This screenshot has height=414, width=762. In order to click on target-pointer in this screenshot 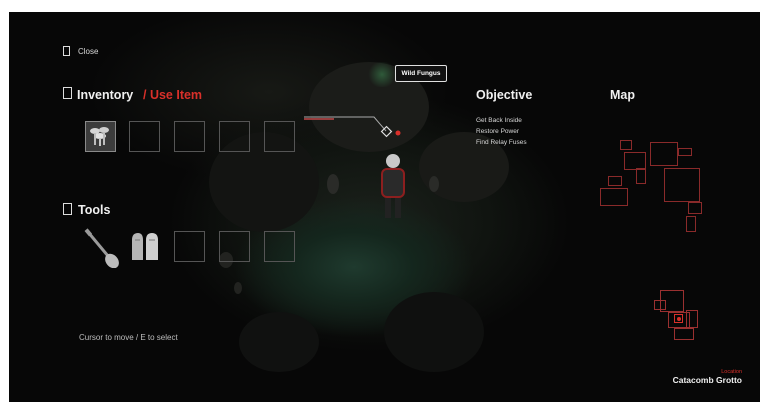, I will do `click(352, 127)`.